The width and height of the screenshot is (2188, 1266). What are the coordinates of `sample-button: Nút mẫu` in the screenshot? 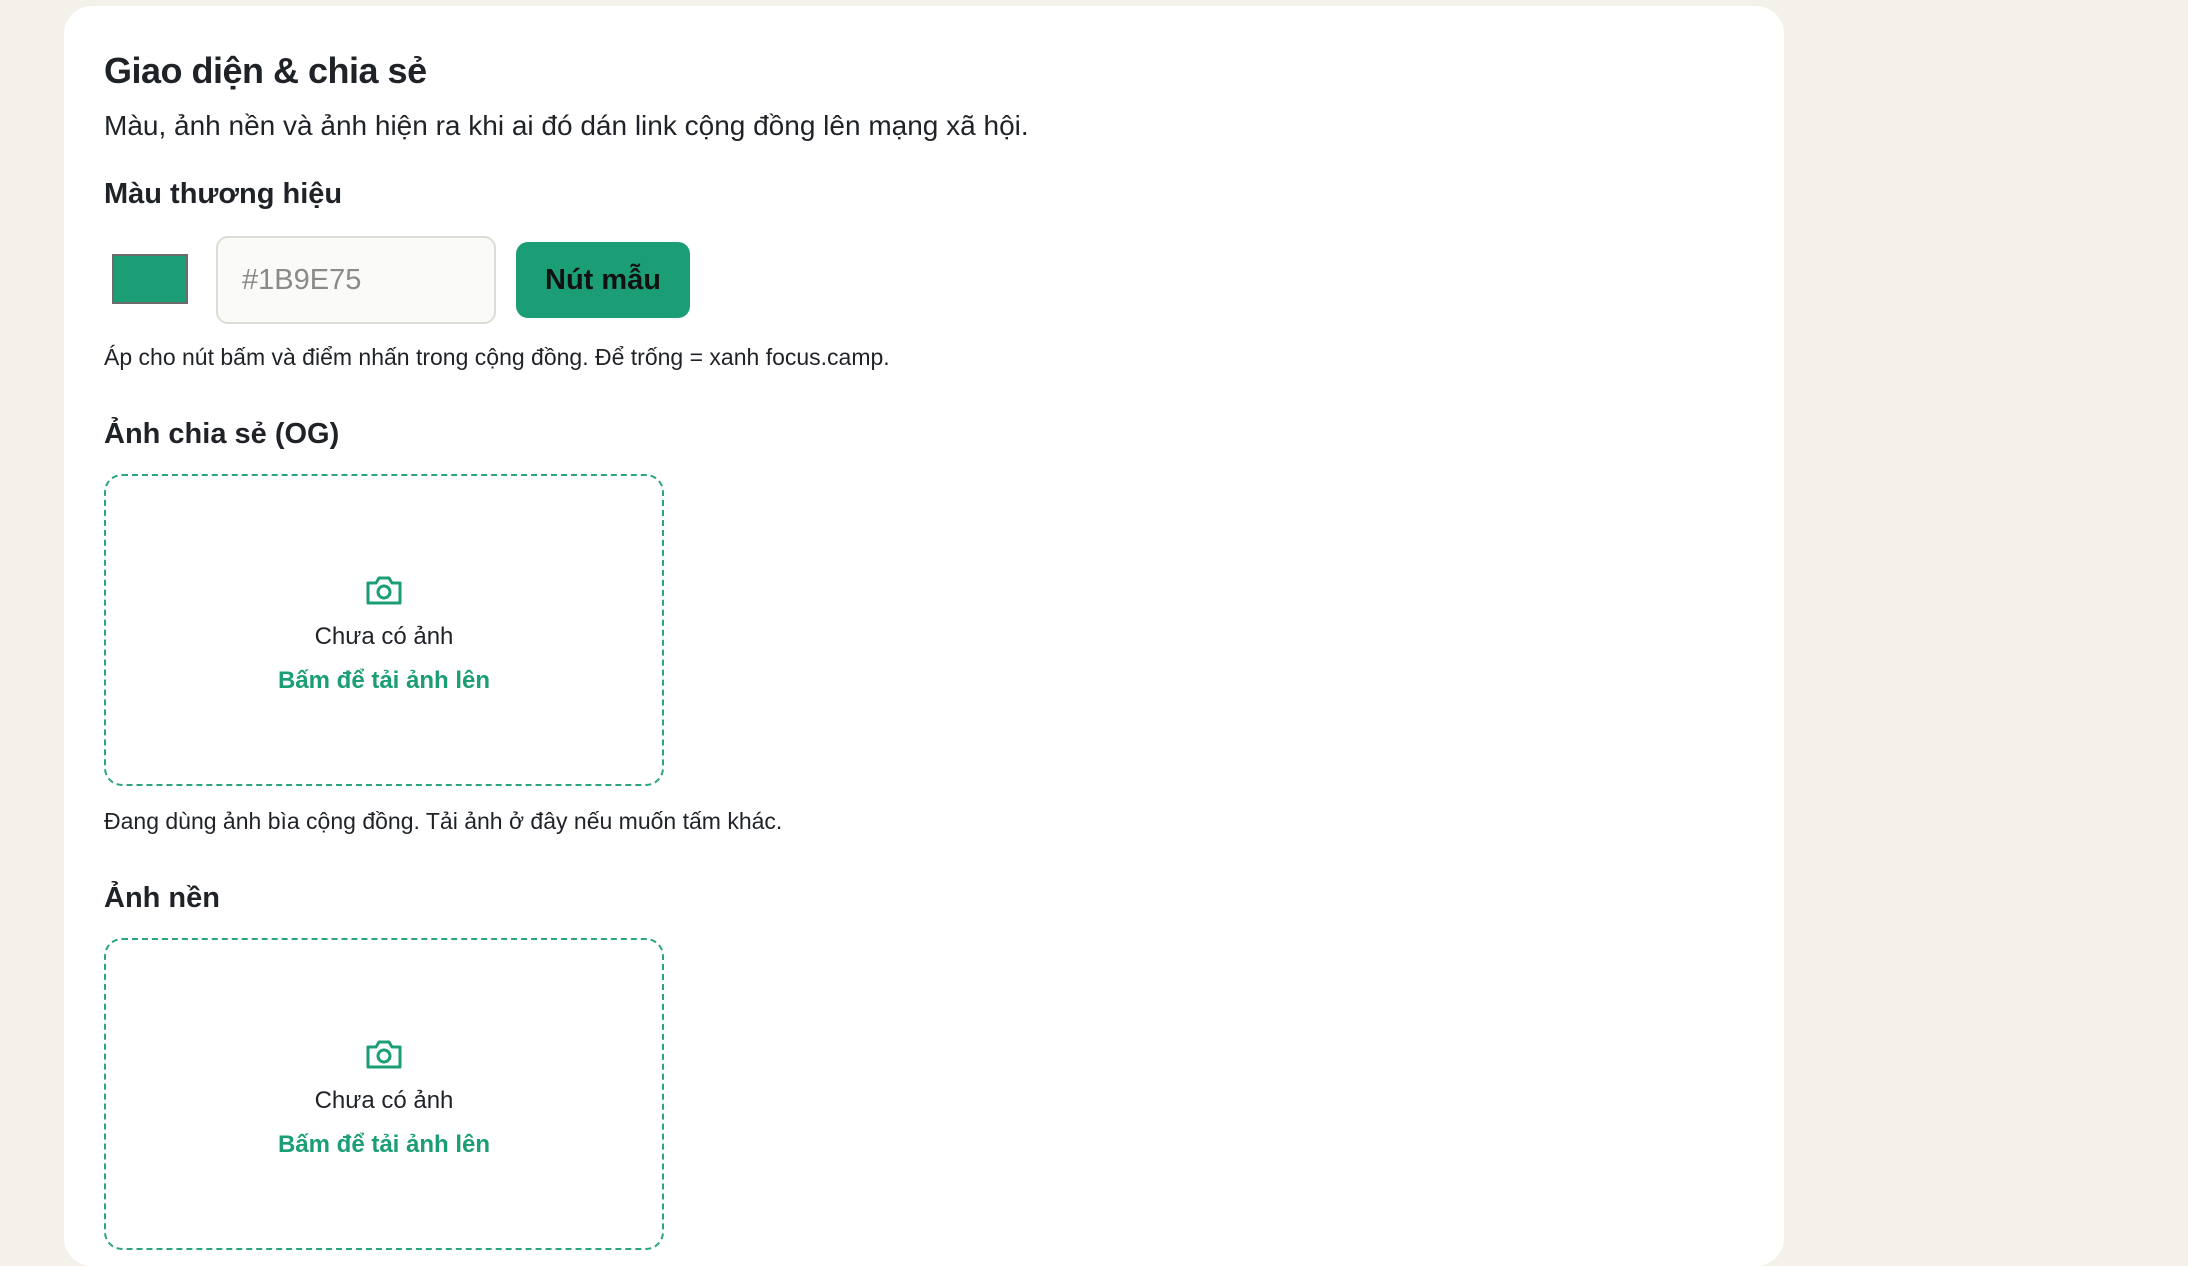 It's located at (603, 280).